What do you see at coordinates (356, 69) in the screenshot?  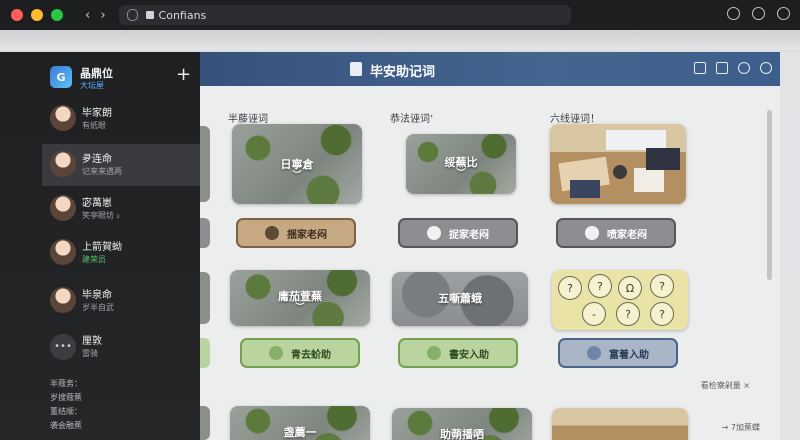 I see `document-icon` at bounding box center [356, 69].